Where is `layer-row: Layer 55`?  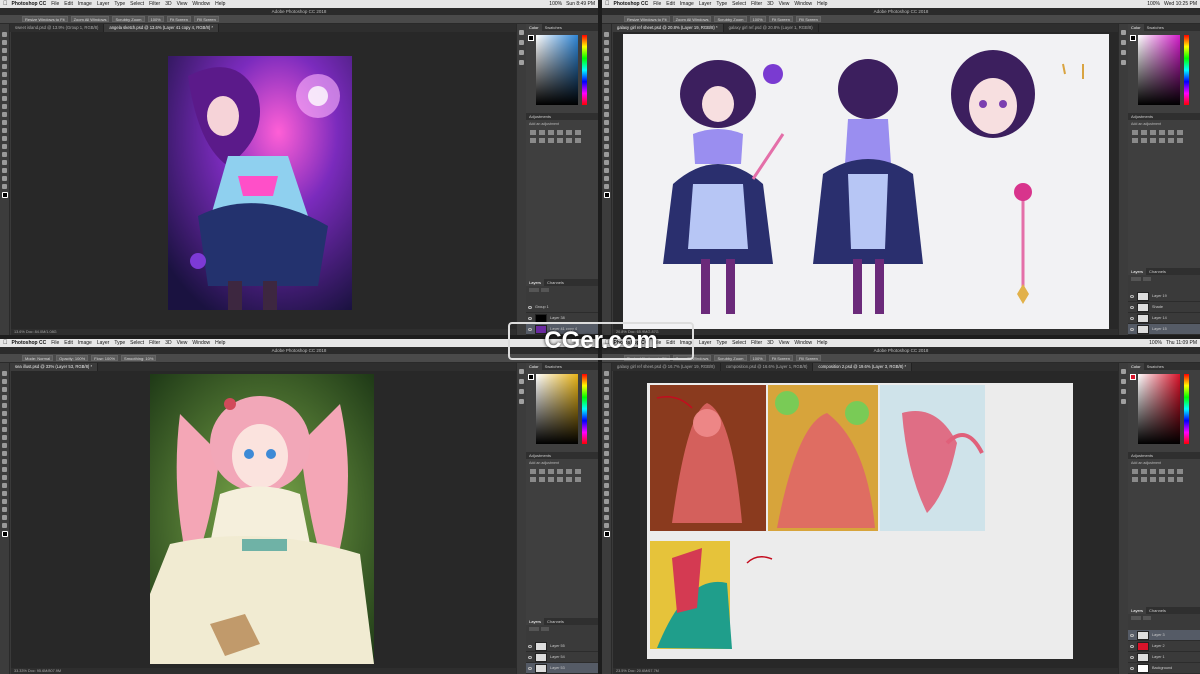
layer-row: Layer 55 is located at coordinates (562, 646).